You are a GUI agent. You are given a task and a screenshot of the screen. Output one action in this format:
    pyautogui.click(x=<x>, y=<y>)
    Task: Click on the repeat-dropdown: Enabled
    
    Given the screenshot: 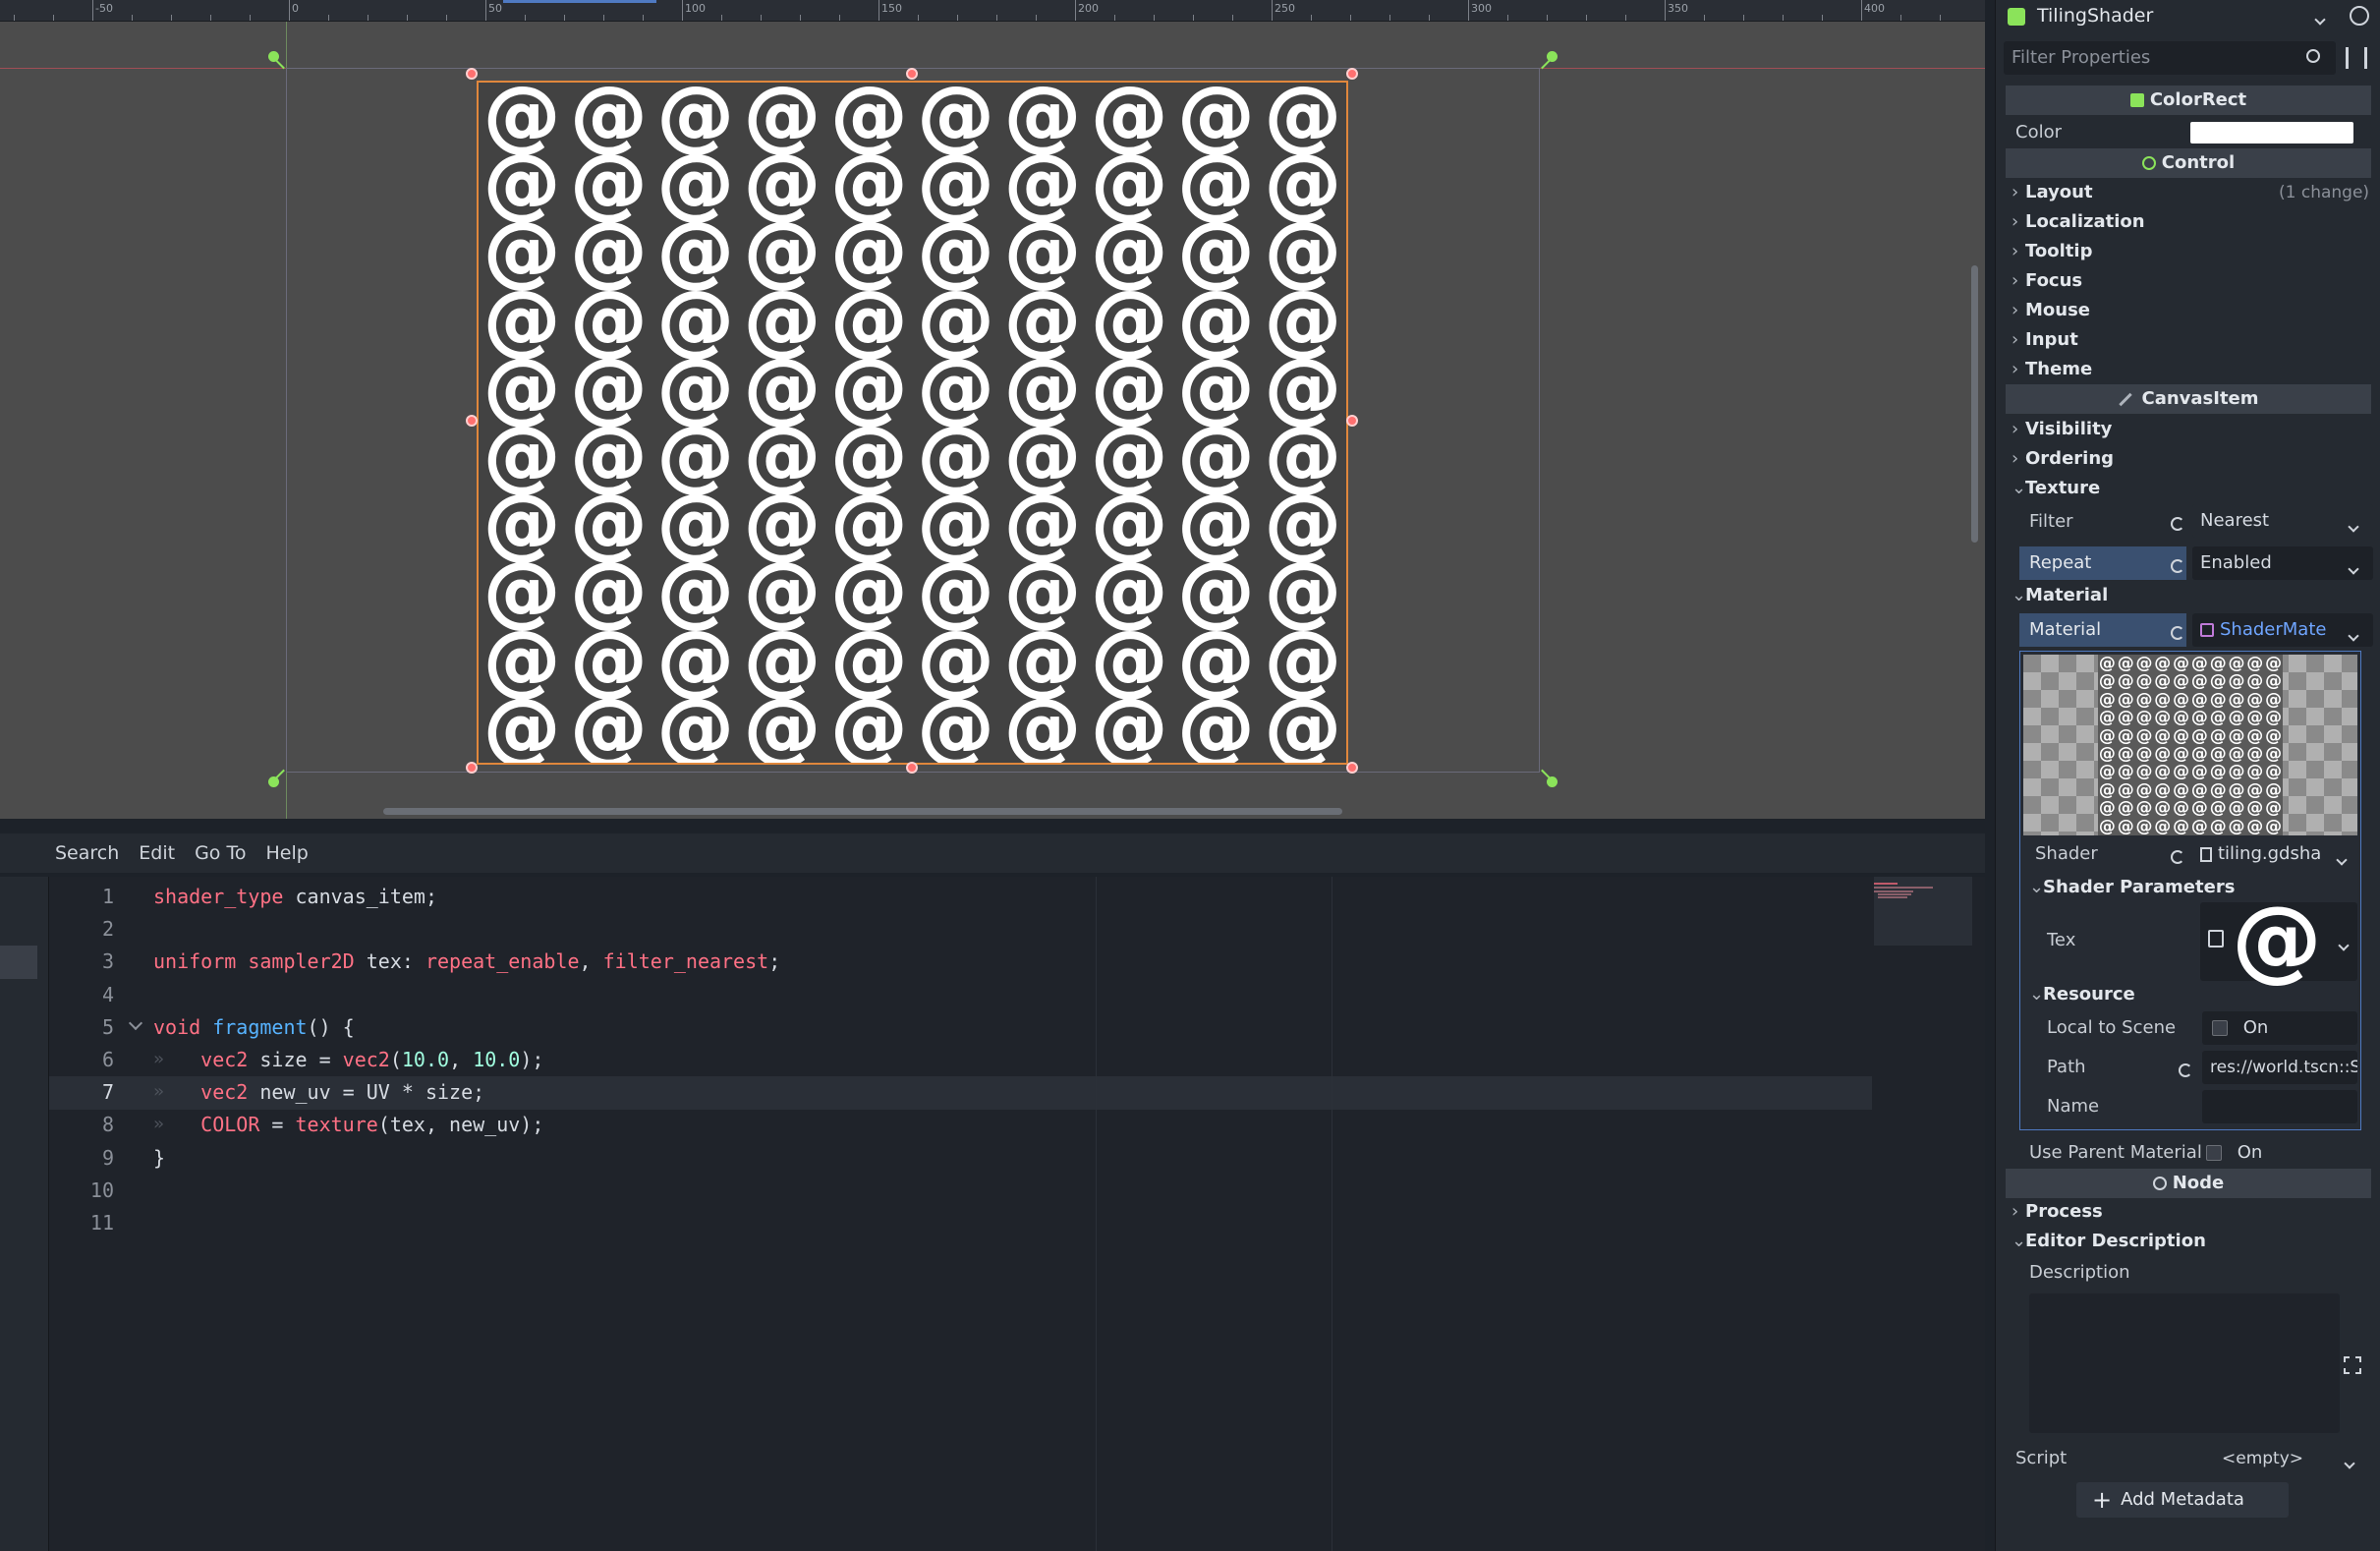 What is the action you would take?
    pyautogui.click(x=2282, y=563)
    